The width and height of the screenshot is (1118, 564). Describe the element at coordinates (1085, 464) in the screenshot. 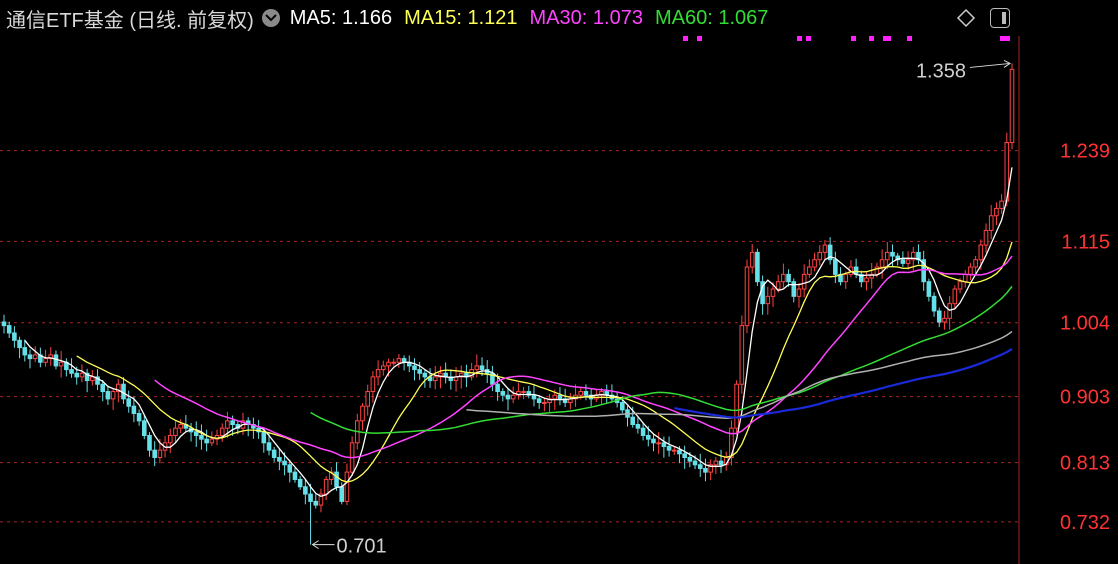

I see `y-tick-label: 0.813` at that location.